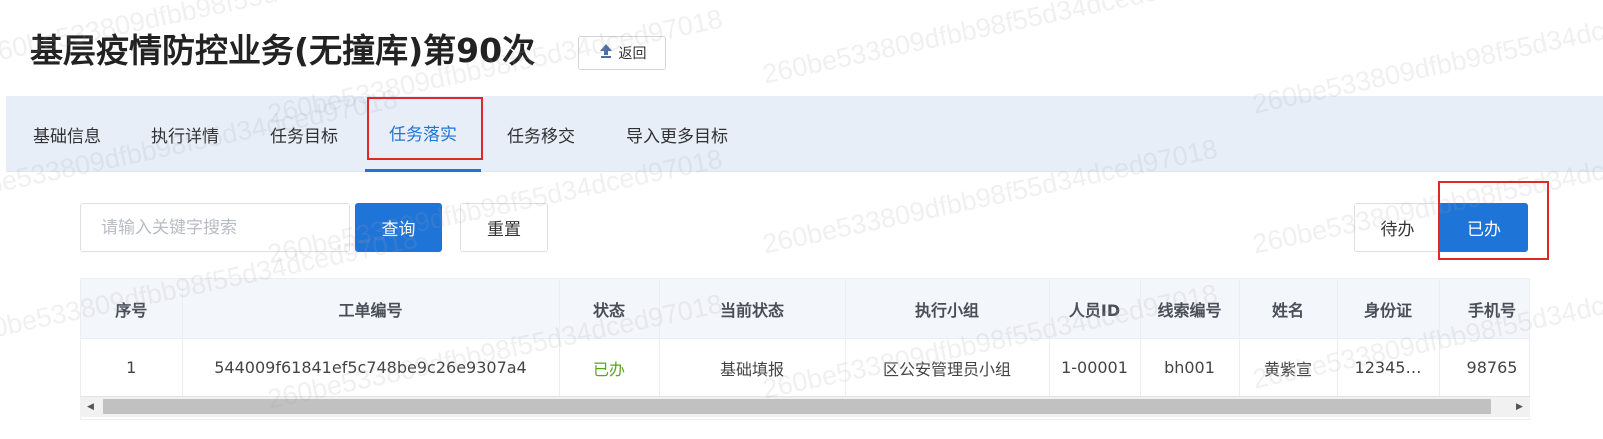 The height and width of the screenshot is (439, 1603). Describe the element at coordinates (1484, 227) in the screenshot. I see `done-toggle-button: 已办` at that location.